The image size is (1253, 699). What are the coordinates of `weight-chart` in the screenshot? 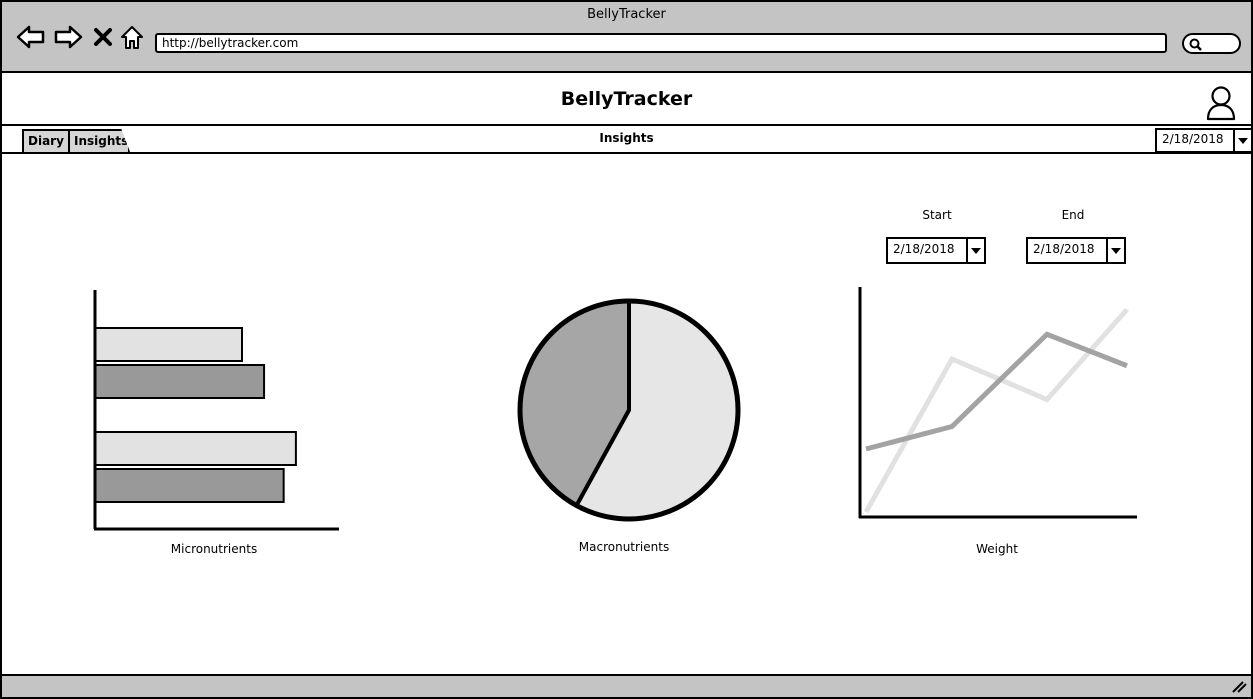 It's located at (997, 403).